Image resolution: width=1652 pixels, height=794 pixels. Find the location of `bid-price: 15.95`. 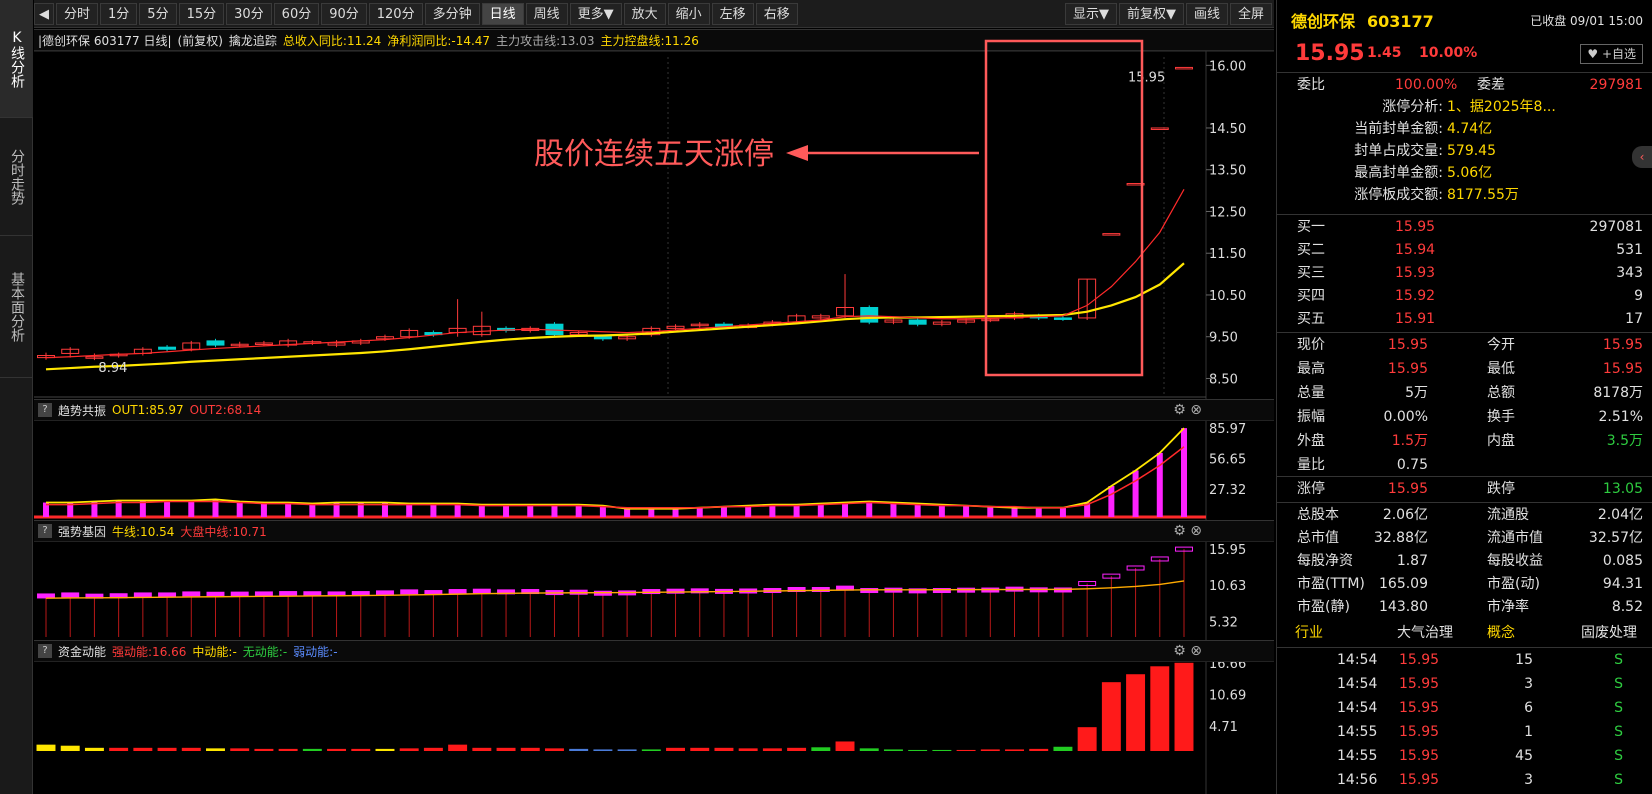

bid-price: 15.95 is located at coordinates (1415, 227).